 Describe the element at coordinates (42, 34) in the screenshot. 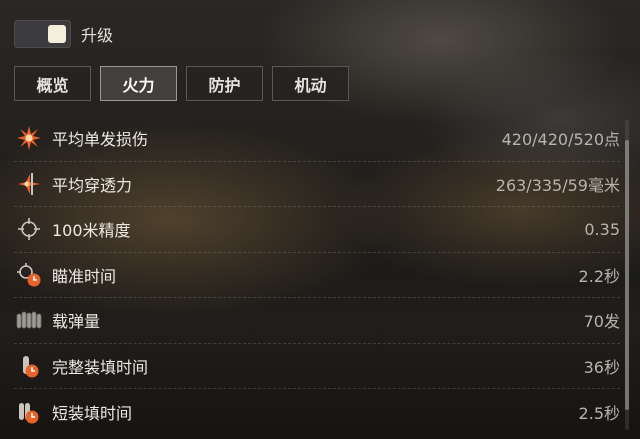

I see `upgrade-toggle` at that location.